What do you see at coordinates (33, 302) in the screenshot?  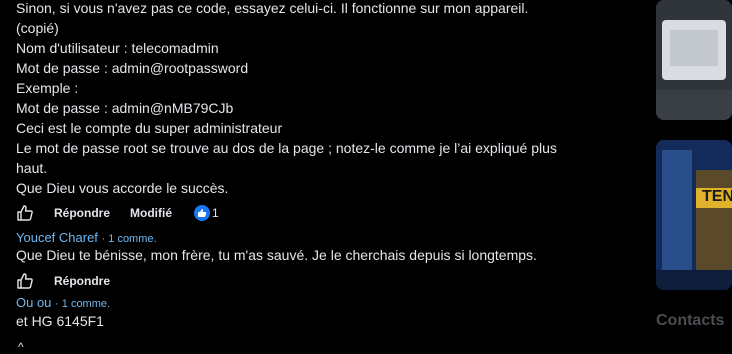 I see `comment-author-name: Ou ou` at bounding box center [33, 302].